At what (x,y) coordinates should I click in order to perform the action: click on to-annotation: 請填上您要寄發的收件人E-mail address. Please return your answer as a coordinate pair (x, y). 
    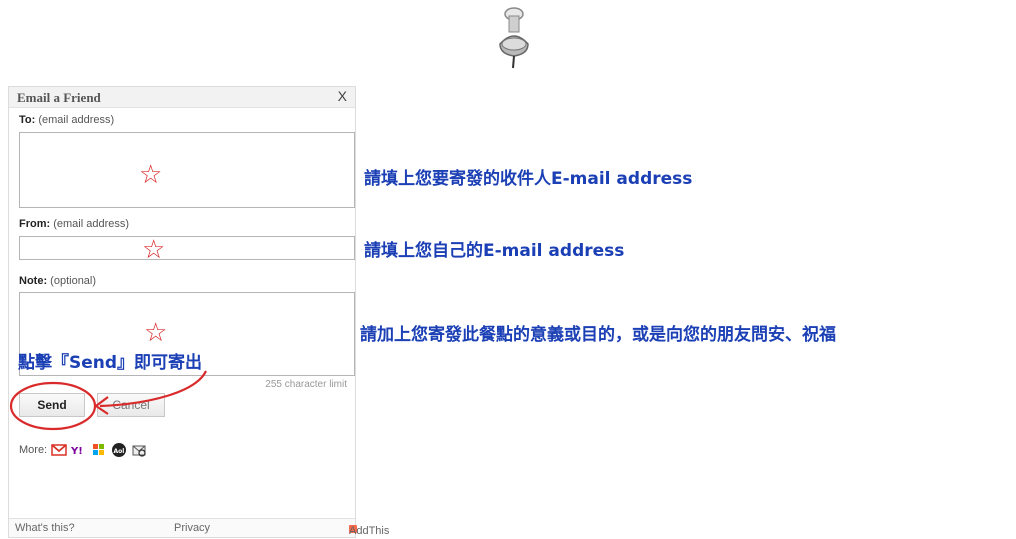
    Looking at the image, I should click on (528, 179).